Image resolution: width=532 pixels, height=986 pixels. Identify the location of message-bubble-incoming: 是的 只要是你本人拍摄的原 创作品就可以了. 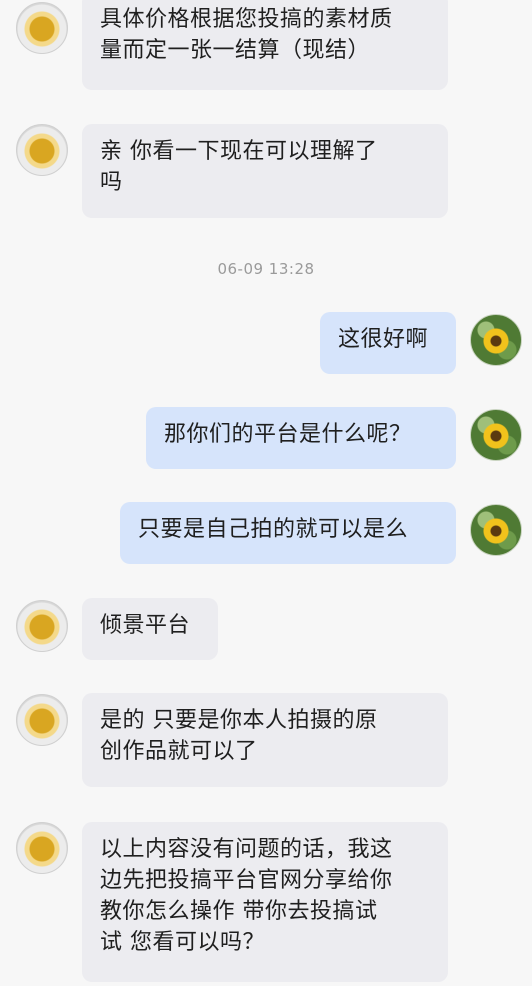
(265, 740).